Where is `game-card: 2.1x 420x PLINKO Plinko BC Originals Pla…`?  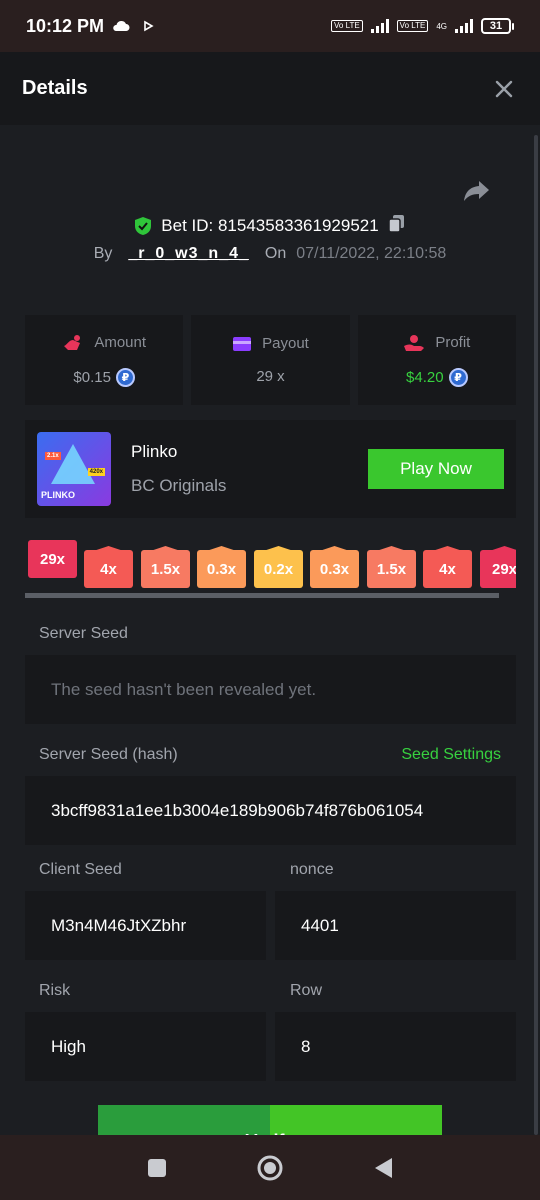
game-card: 2.1x 420x PLINKO Plinko BC Originals Pla… is located at coordinates (270, 469).